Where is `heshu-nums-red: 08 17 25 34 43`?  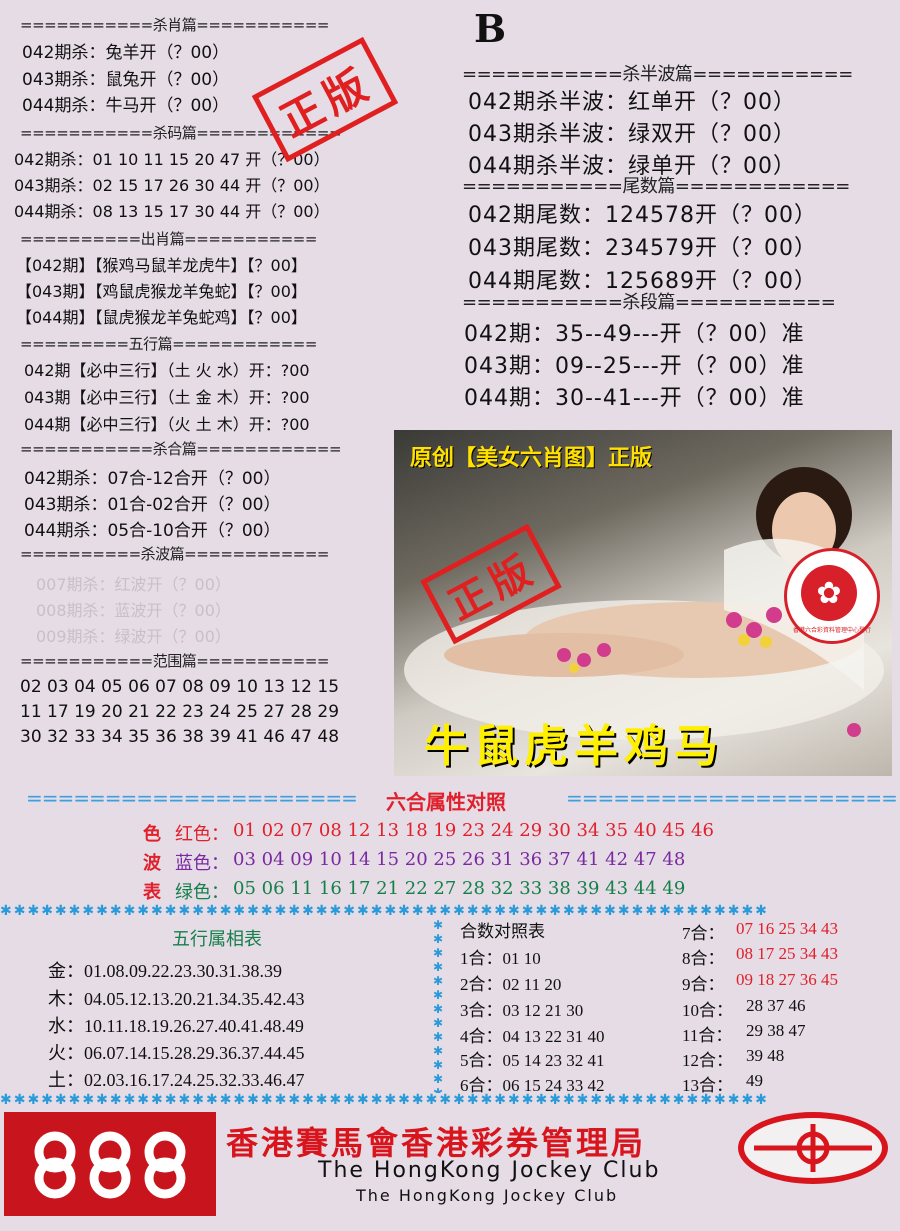 heshu-nums-red: 08 17 25 34 43 is located at coordinates (787, 953).